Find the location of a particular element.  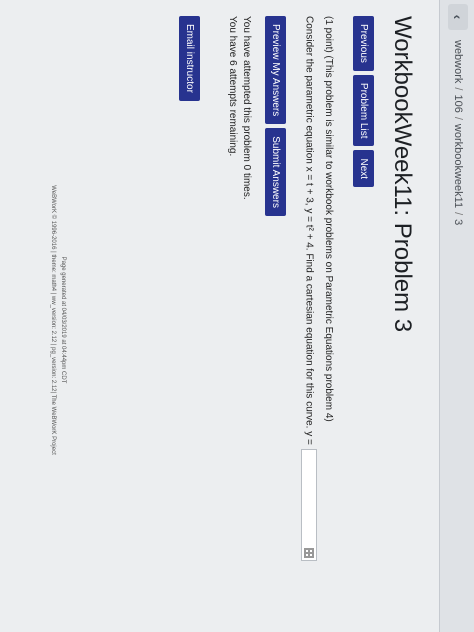

equation-editor-icon is located at coordinates (309, 552).